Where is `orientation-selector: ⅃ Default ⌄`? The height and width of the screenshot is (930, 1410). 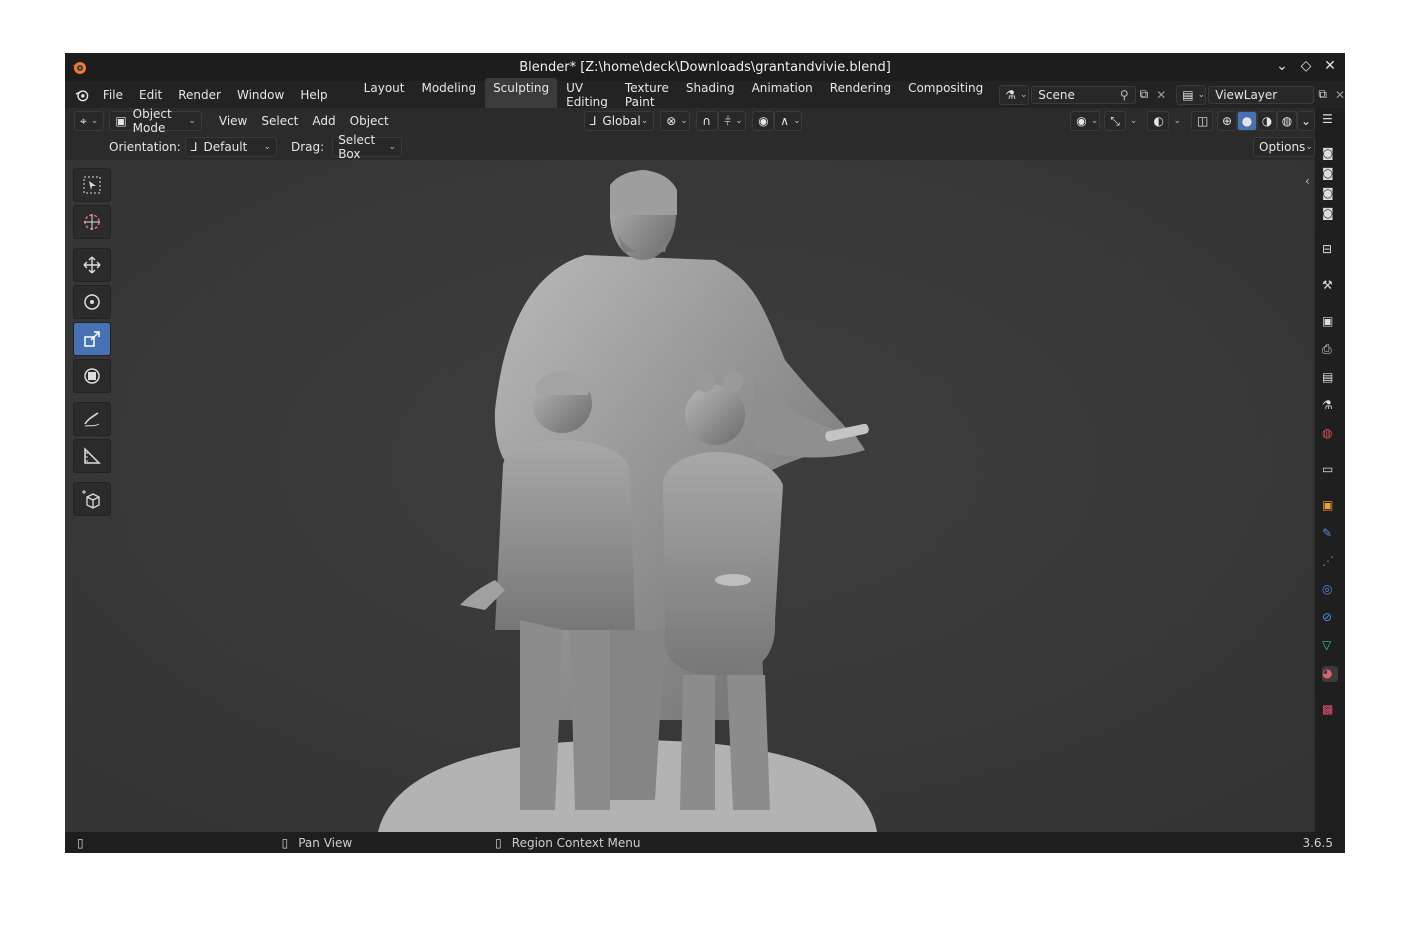 orientation-selector: ⅃ Default ⌄ is located at coordinates (230, 147).